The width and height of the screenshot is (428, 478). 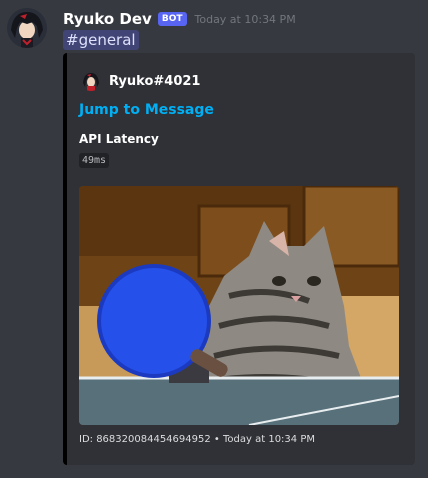 I want to click on message-timestamp: Today at 10:34 PM, so click(x=245, y=19).